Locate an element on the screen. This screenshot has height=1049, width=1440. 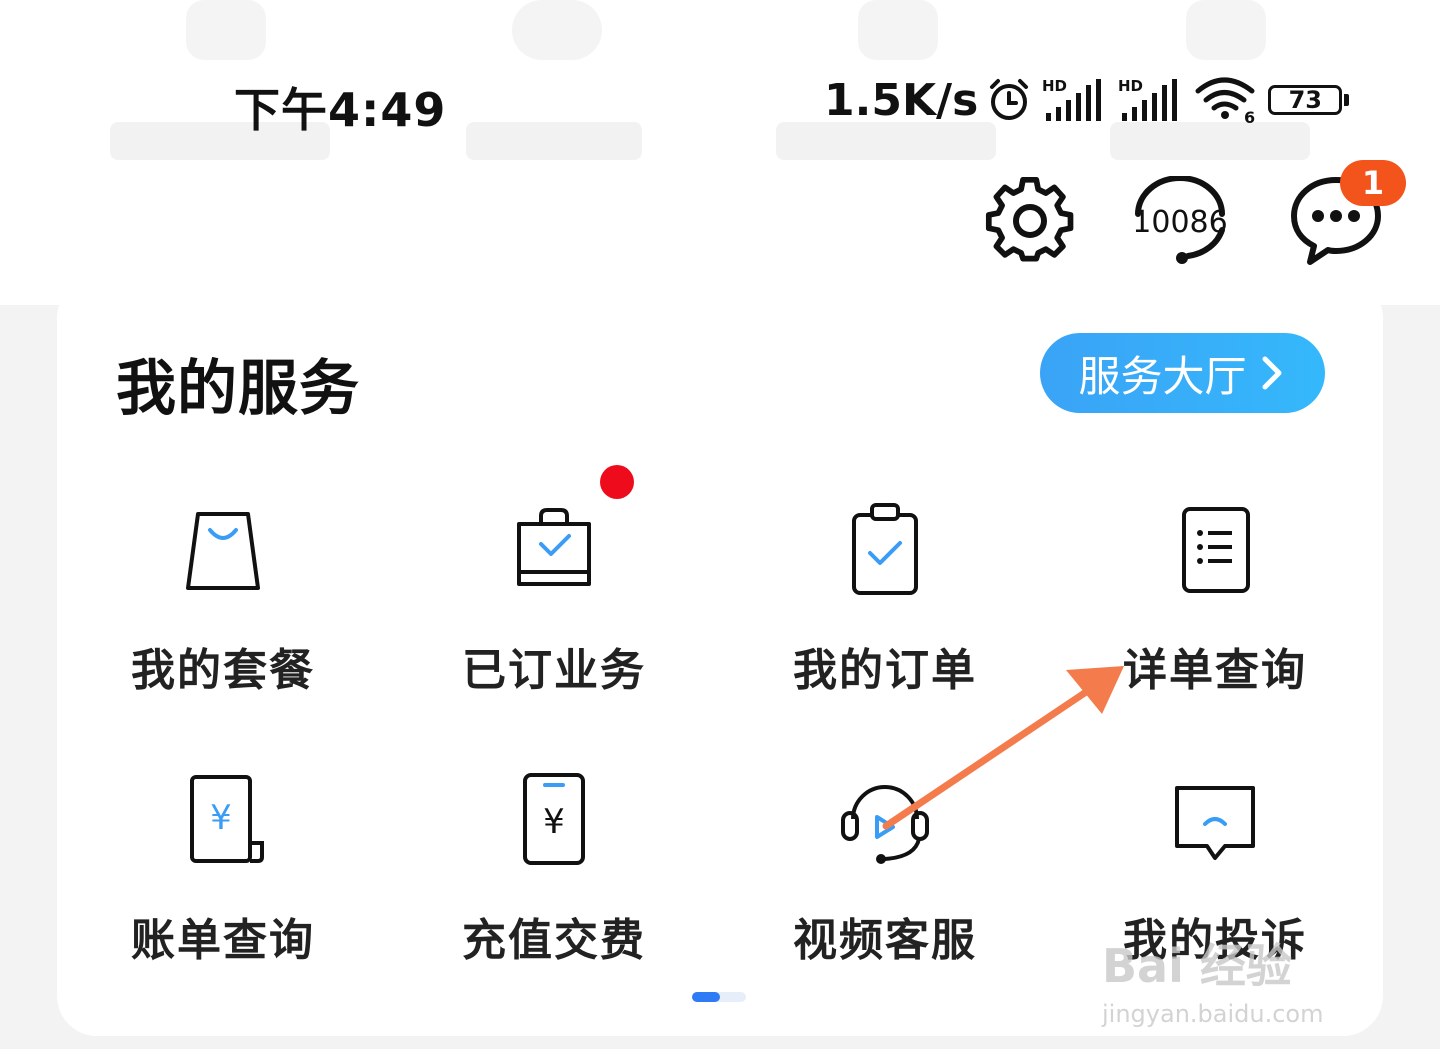
watermark-url: jingyan.baidu.com is located at coordinates (1213, 1014).